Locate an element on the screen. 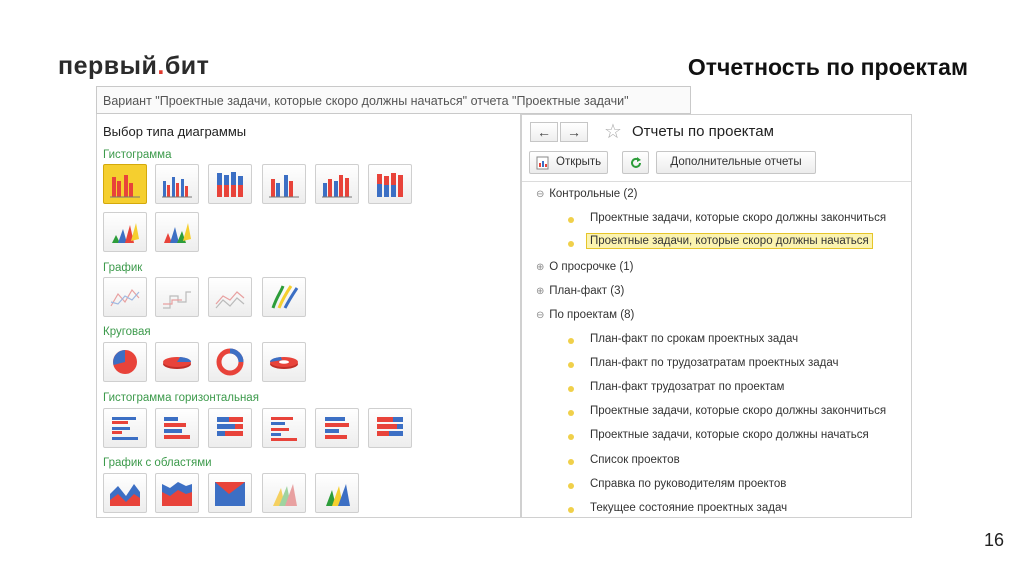 Image resolution: width=1024 pixels, height=574 pixels. tree-group-label: Контрольные (2) is located at coordinates (593, 194).